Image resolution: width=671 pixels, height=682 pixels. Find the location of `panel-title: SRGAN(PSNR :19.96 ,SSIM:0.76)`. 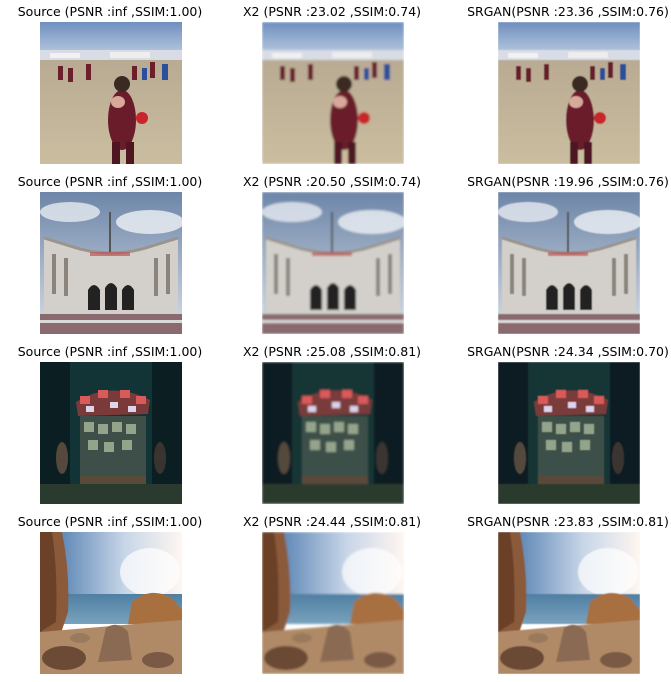

panel-title: SRGAN(PSNR :19.96 ,SSIM:0.76) is located at coordinates (568, 181).